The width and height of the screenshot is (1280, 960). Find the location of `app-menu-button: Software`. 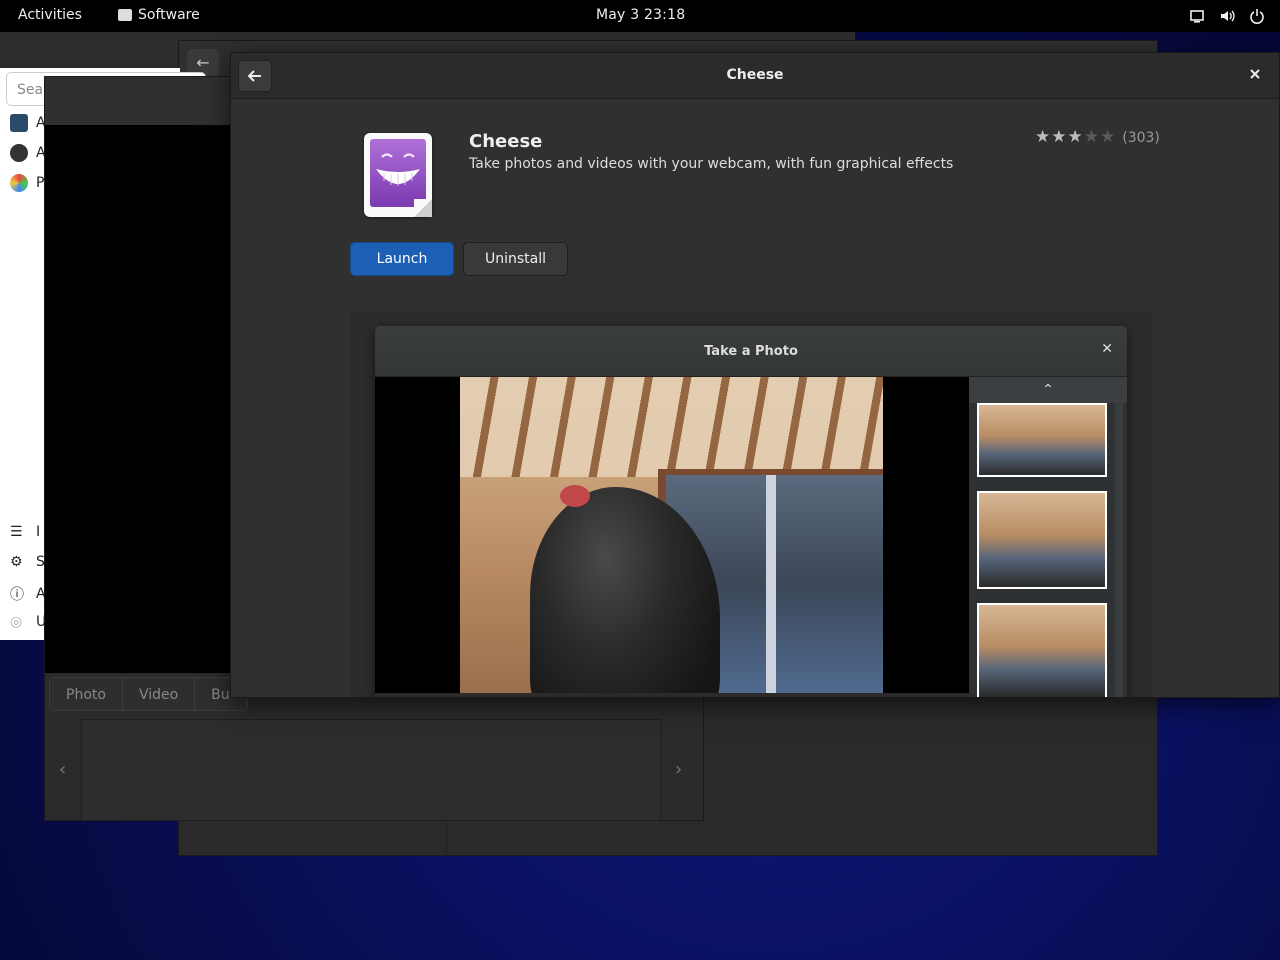

app-menu-button: Software is located at coordinates (159, 15).